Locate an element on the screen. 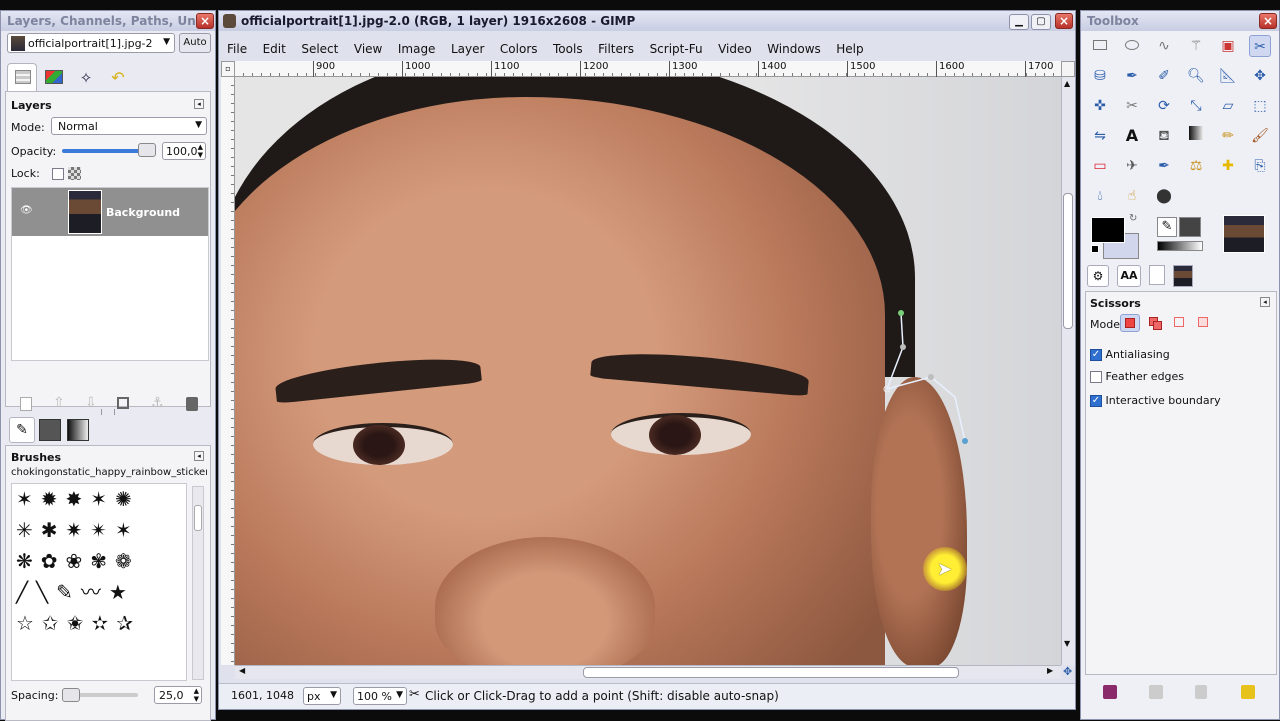 The height and width of the screenshot is (721, 1280). foreground-select-tool-icon: ⛁ is located at coordinates (1100, 76).